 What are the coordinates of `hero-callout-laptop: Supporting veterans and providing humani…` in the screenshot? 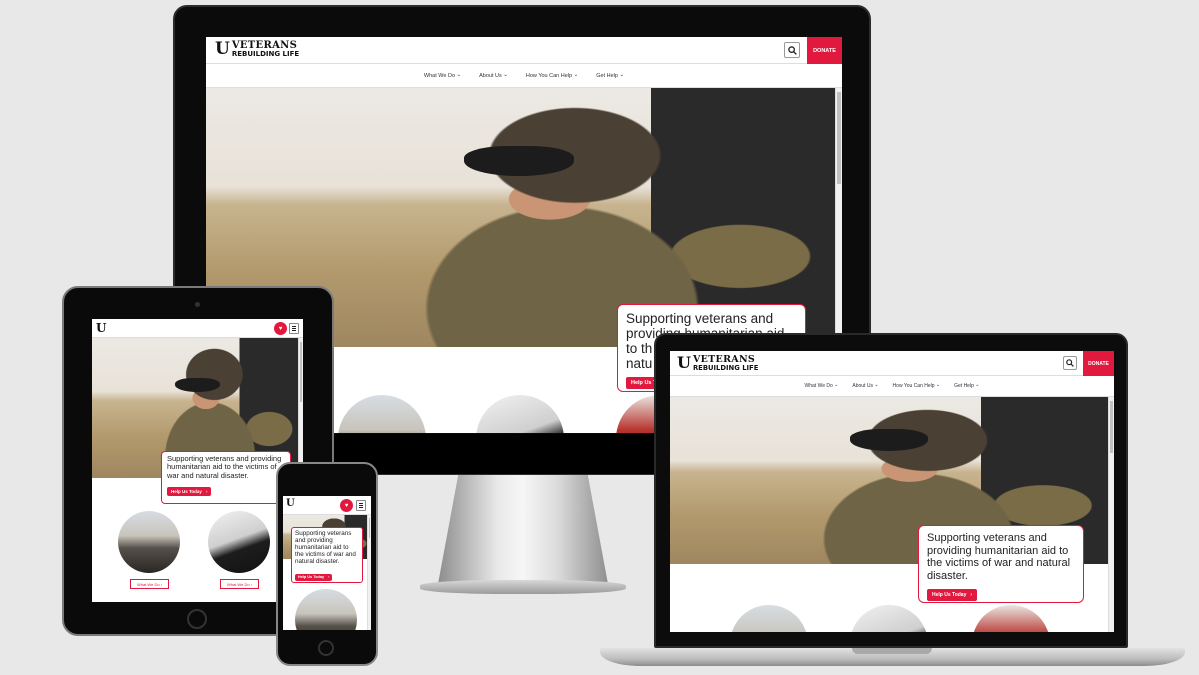 It's located at (1001, 564).